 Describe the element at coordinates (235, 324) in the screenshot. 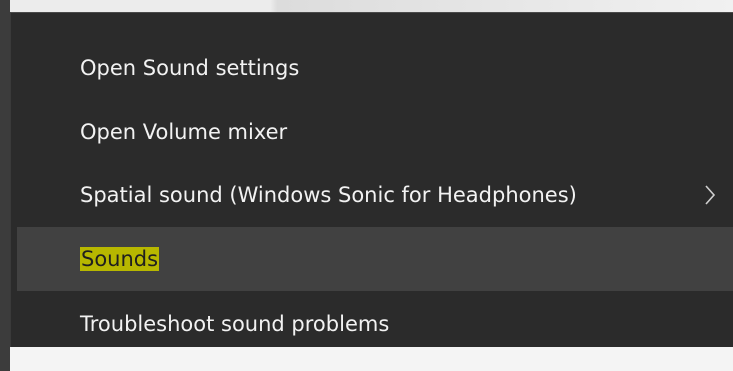

I see `menu-item-label: Troubleshoot sound problems` at that location.